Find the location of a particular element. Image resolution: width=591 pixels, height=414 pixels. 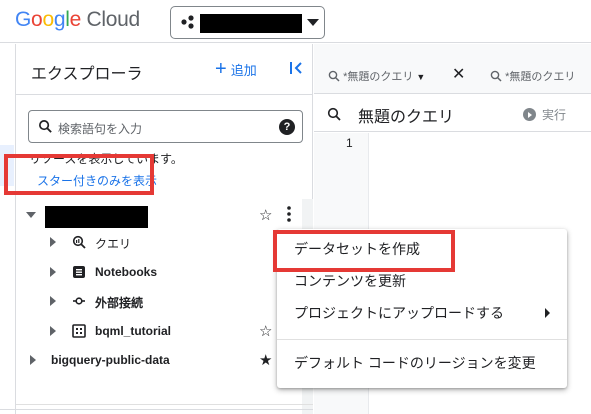

more-vert-icon is located at coordinates (289, 214).